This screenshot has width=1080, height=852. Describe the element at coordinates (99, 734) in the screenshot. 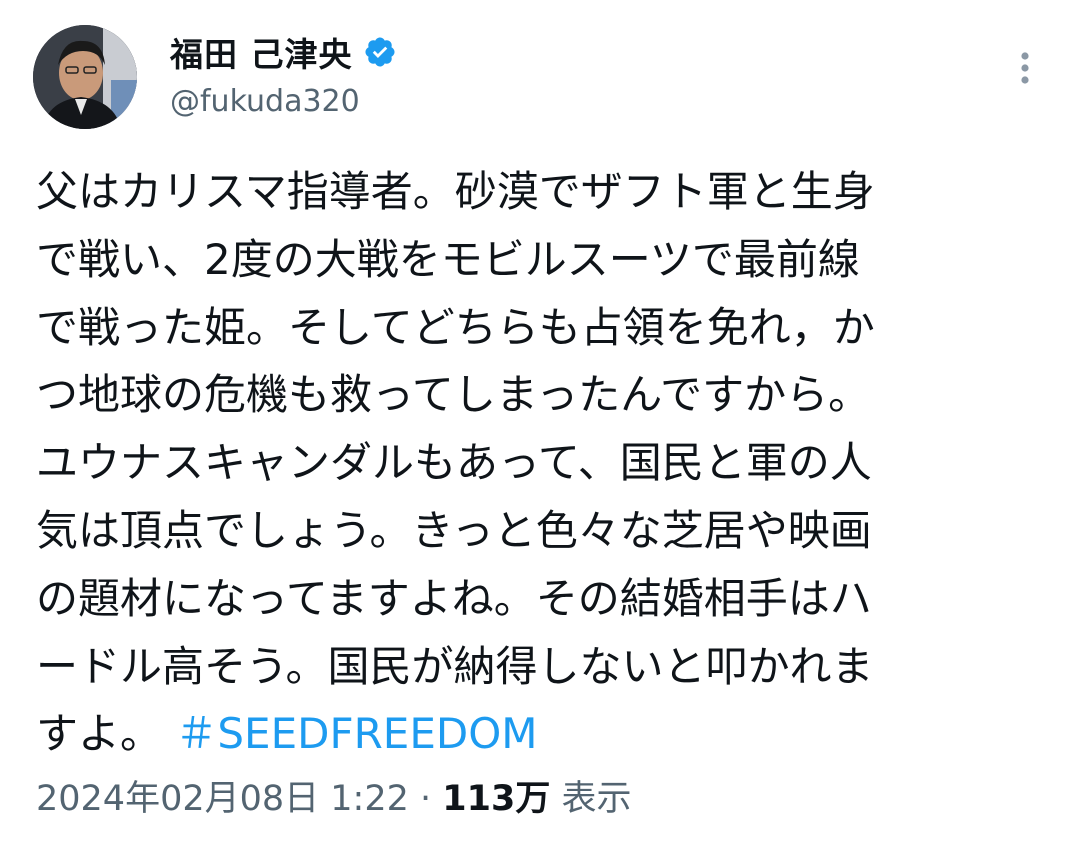

I see `tweet-text-line: すよ。` at that location.